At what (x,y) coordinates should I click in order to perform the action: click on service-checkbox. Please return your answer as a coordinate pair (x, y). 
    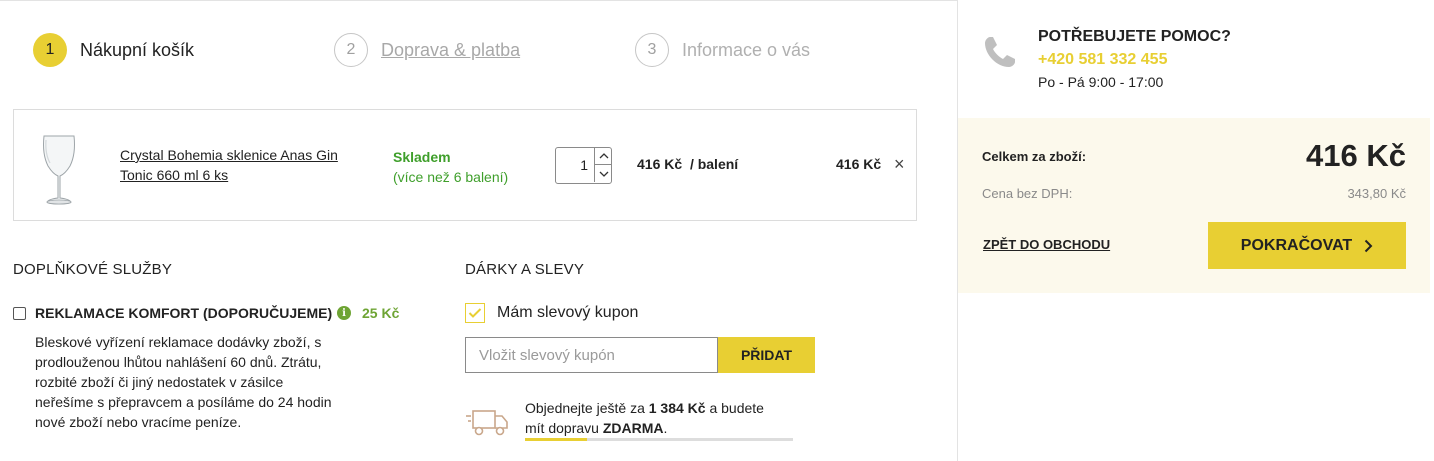
    Looking at the image, I should click on (19, 313).